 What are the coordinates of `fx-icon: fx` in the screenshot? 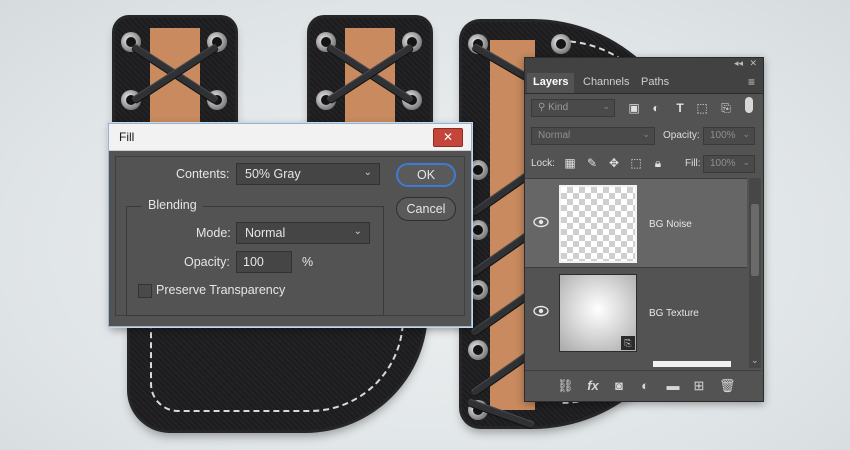 It's located at (593, 386).